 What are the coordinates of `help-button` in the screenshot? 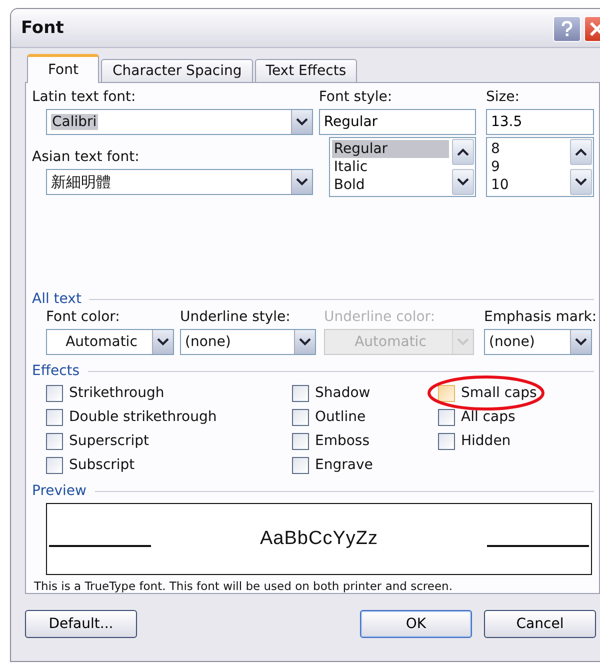 It's located at (567, 29).